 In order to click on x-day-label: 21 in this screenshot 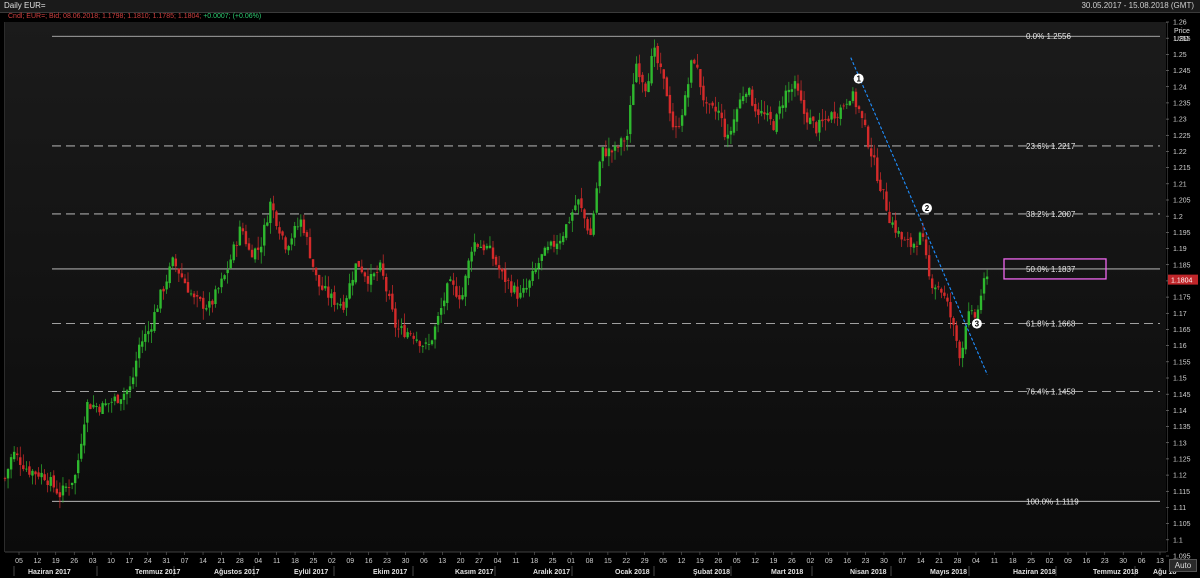, I will do `click(939, 561)`.